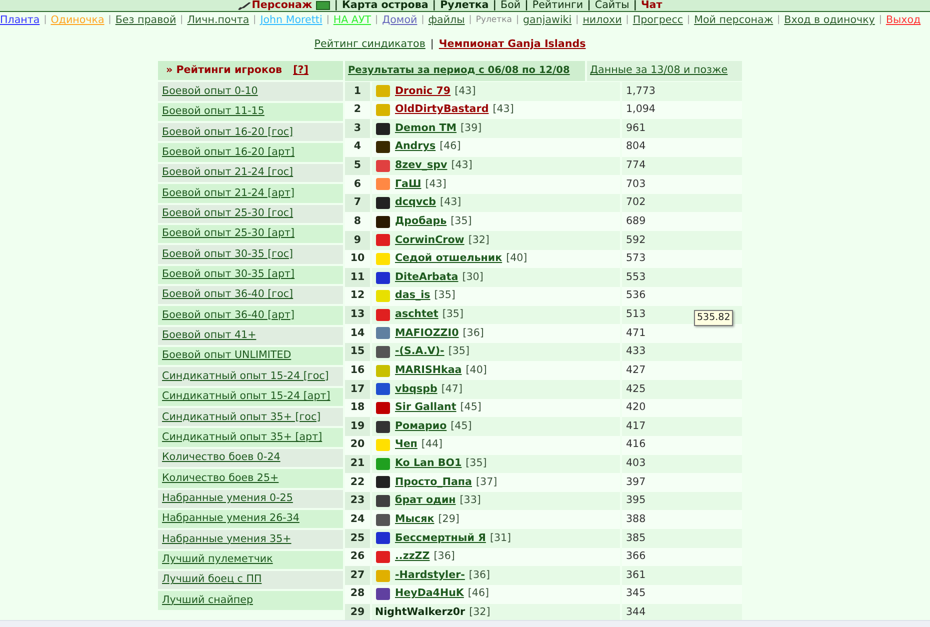  What do you see at coordinates (416, 315) in the screenshot?
I see `player-name-link: aschtet` at bounding box center [416, 315].